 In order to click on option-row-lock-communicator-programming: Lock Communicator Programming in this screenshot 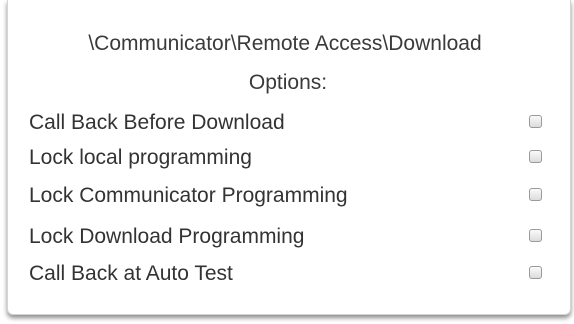, I will do `click(294, 196)`.